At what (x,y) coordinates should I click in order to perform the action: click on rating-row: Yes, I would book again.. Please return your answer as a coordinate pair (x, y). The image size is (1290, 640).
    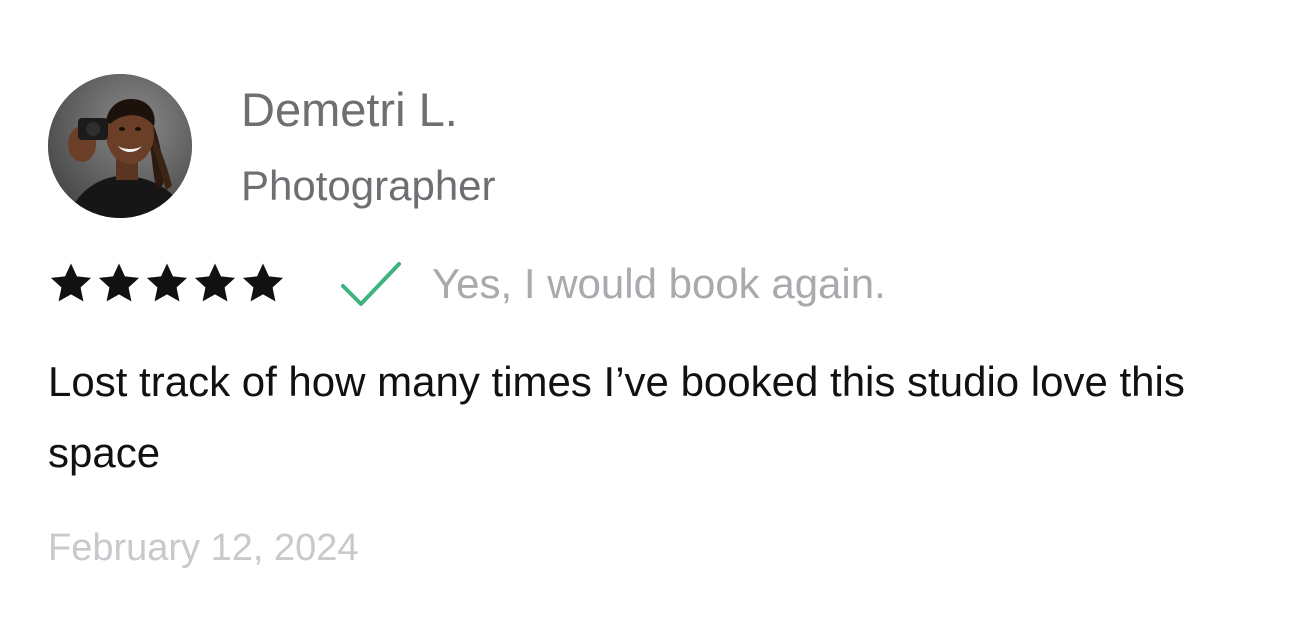
    Looking at the image, I should click on (467, 284).